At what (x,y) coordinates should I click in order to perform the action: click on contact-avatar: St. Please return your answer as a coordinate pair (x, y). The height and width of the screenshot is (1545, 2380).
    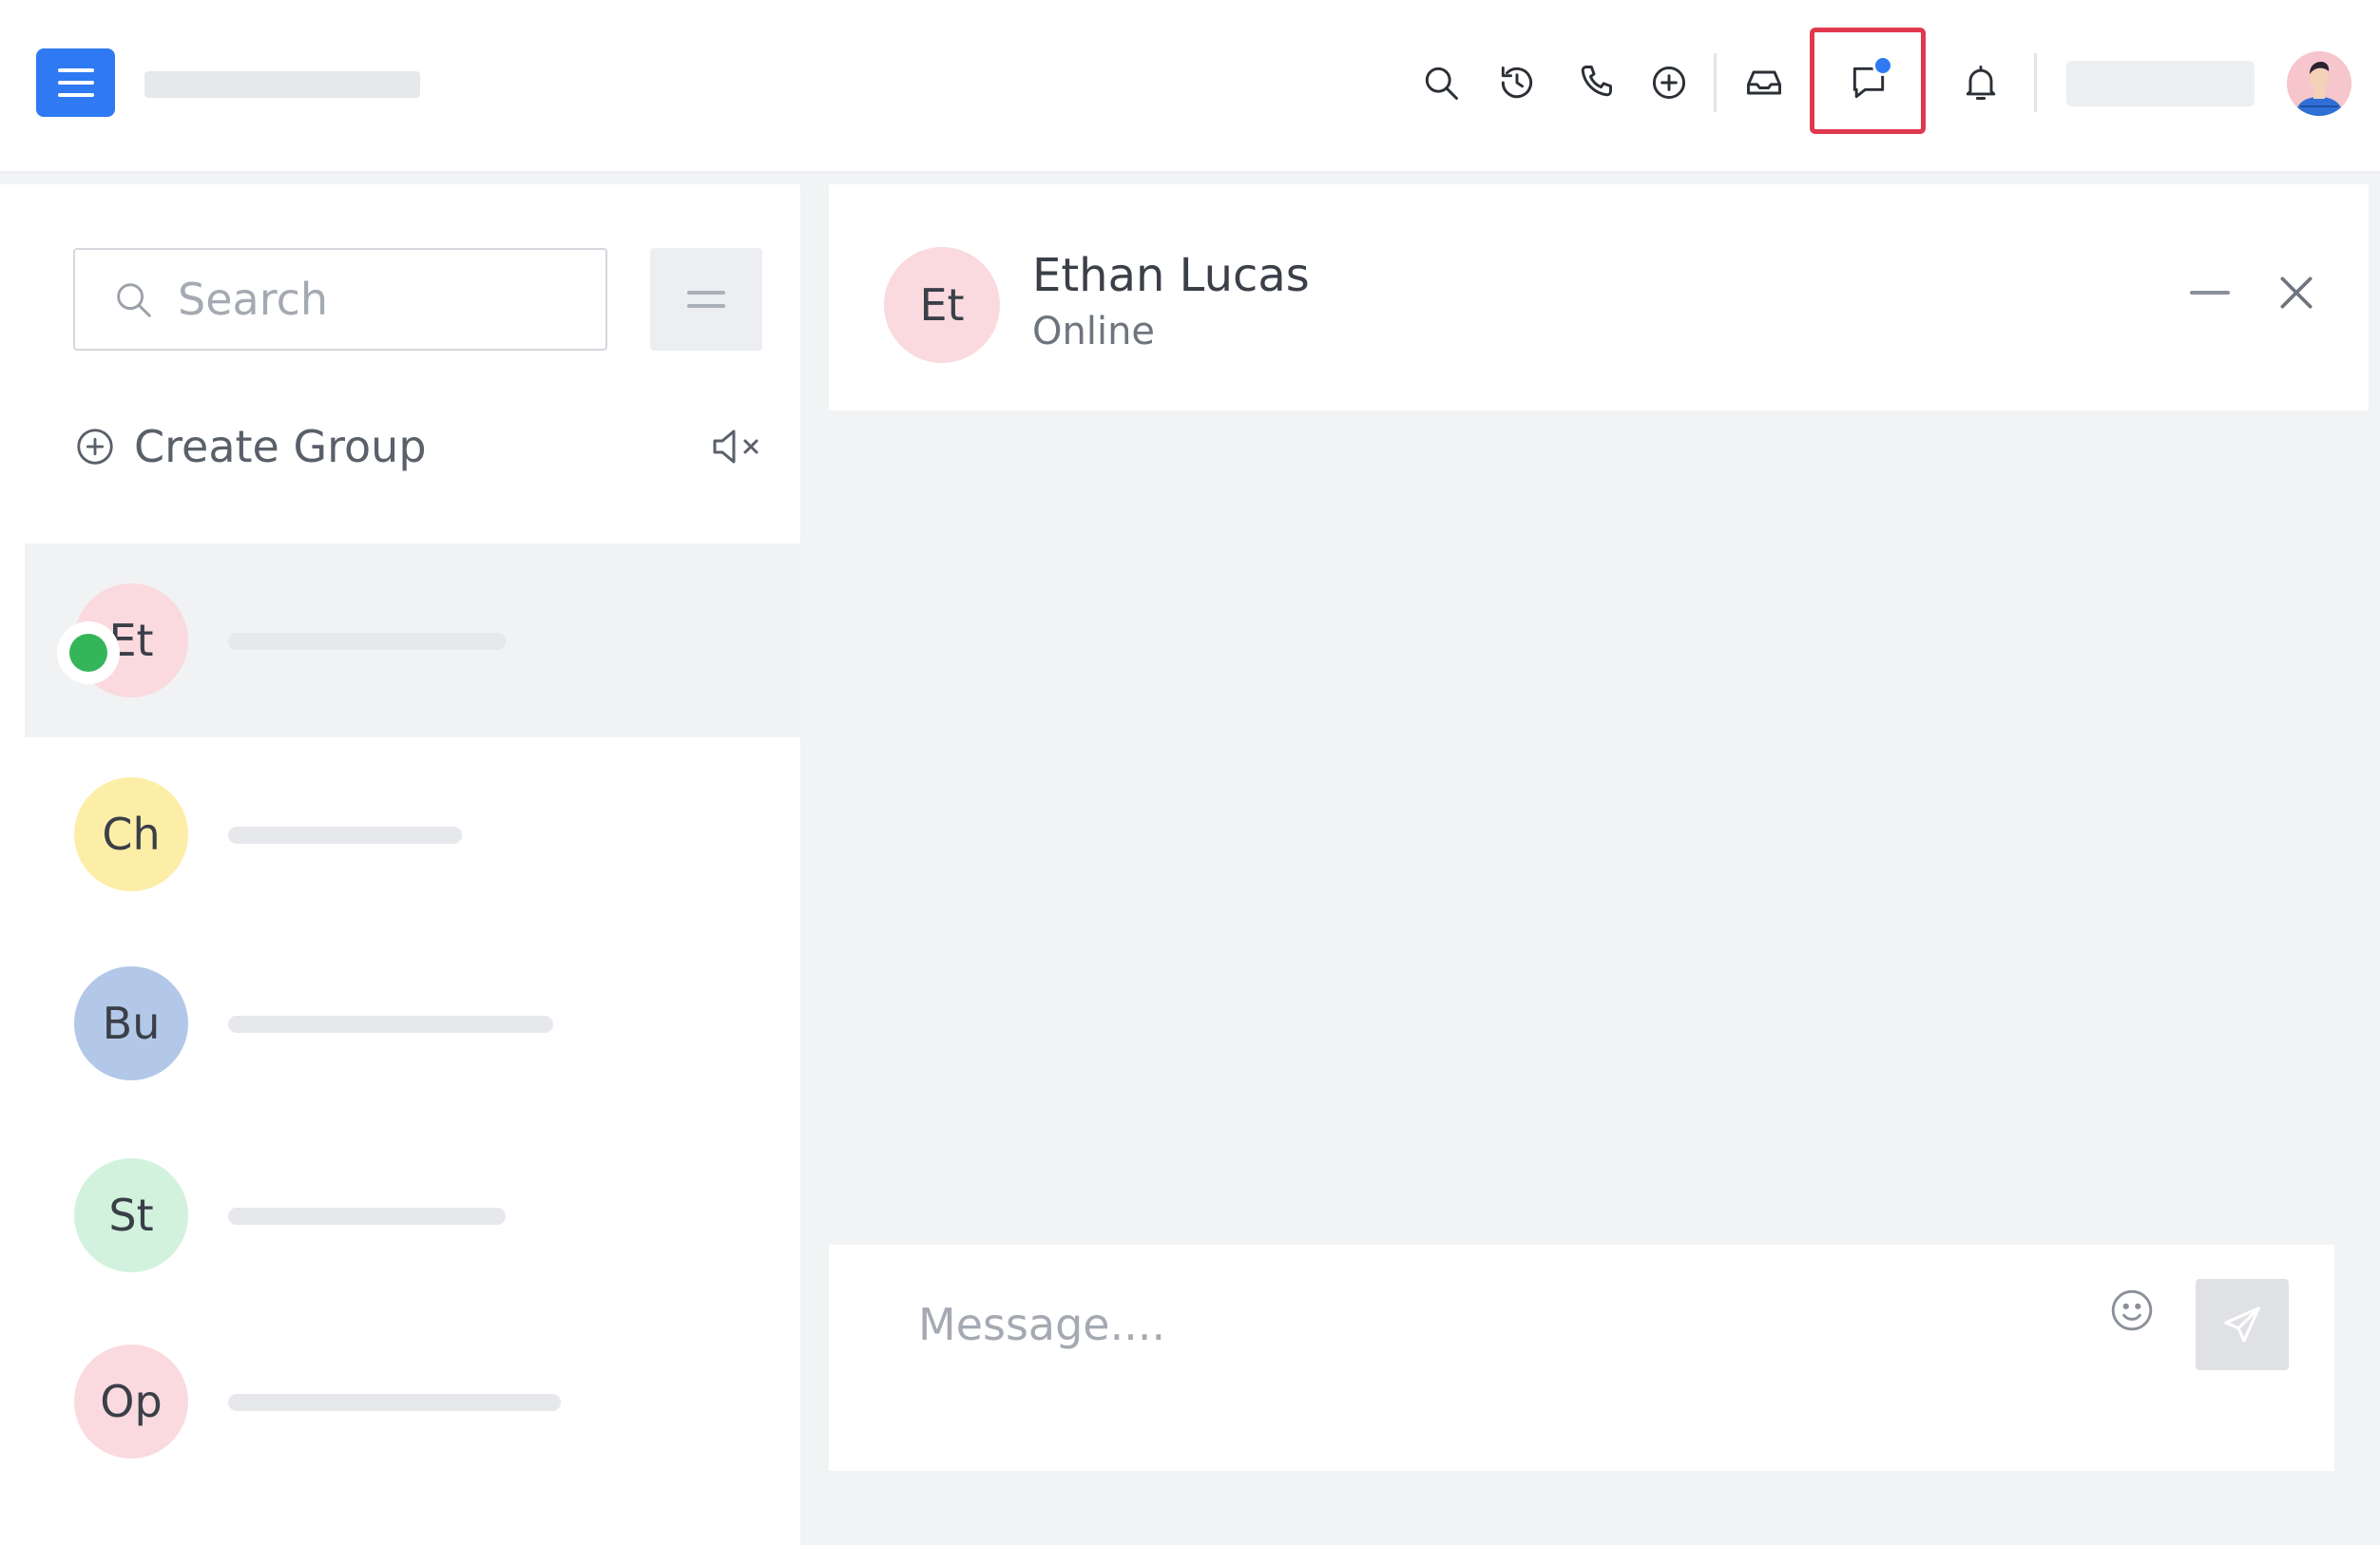
    Looking at the image, I should click on (131, 1215).